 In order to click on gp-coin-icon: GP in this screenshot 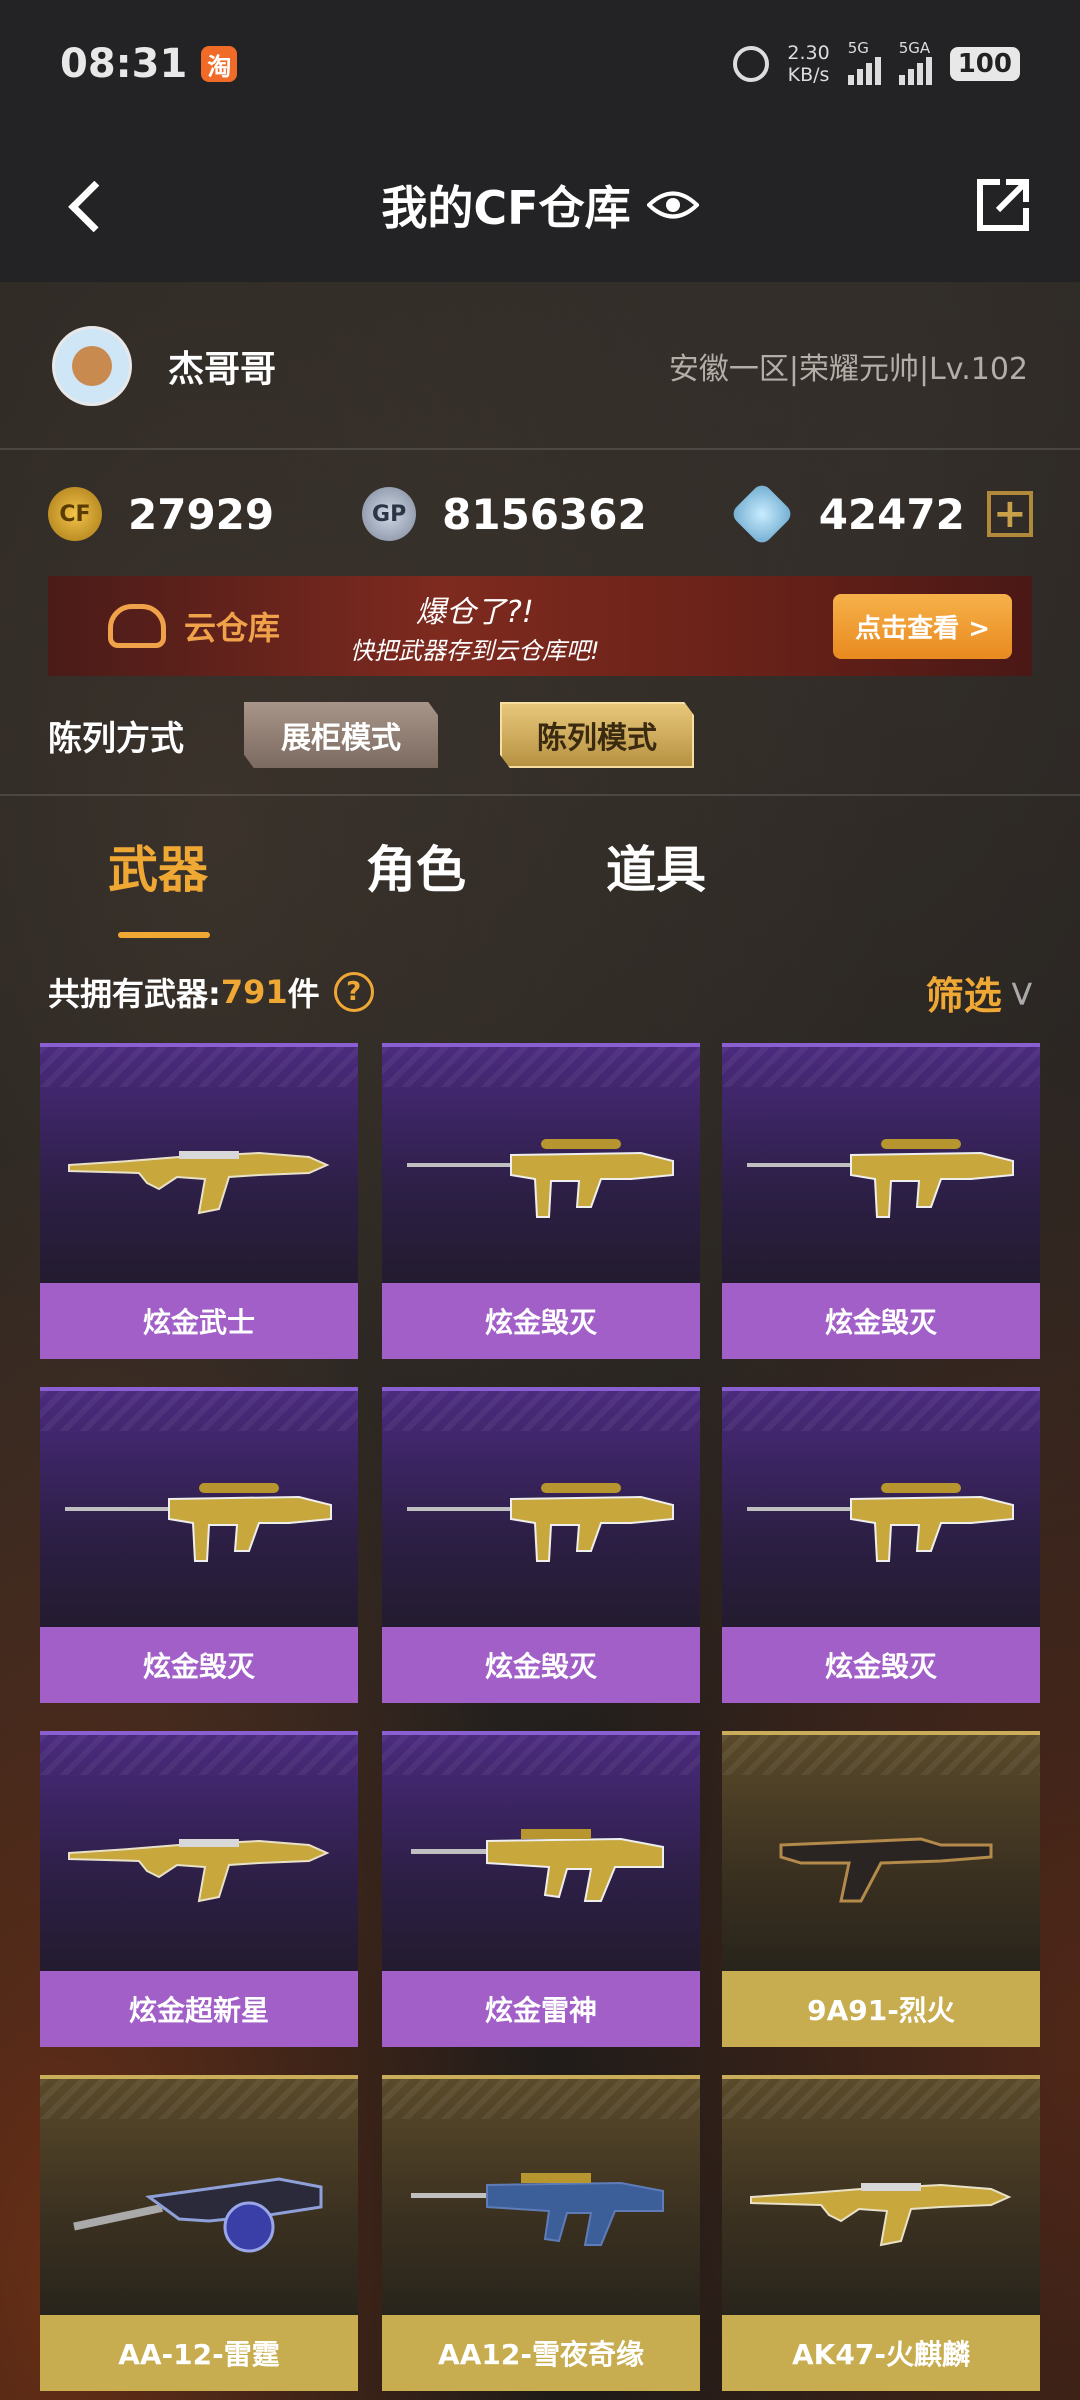, I will do `click(389, 514)`.